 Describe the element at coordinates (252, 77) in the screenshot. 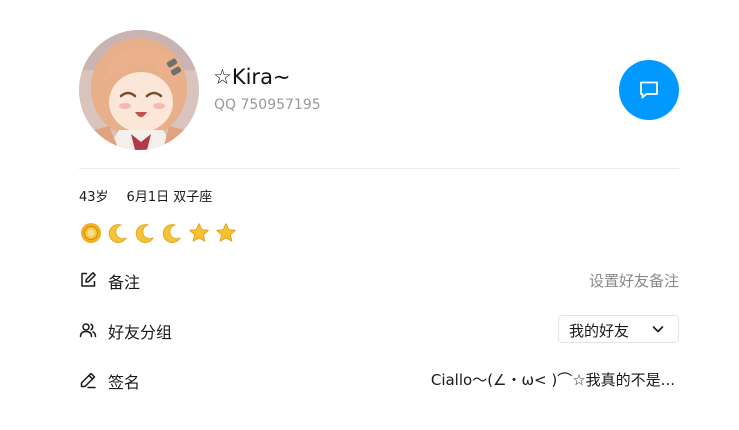

I see `nickname: ☆Kira~` at that location.